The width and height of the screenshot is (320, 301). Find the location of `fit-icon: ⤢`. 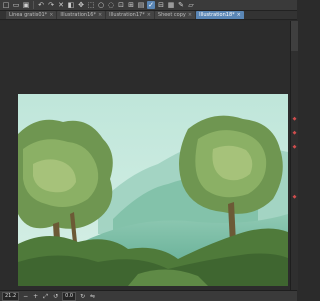

fit-icon: ⤢ is located at coordinates (45, 296).